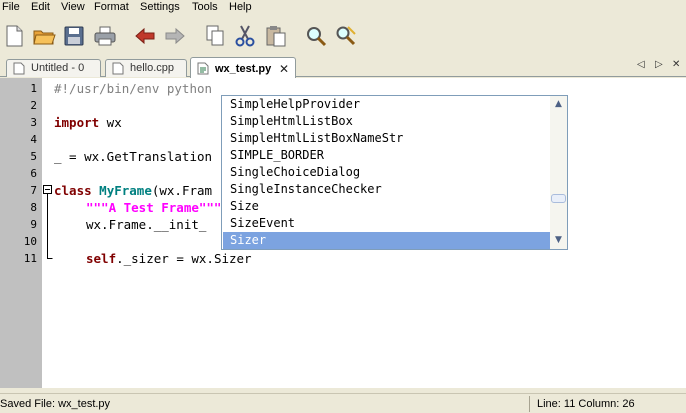 This screenshot has height=413, width=686. I want to click on autocomplete-item: SimpleHtmlListBoxNameStr, so click(386, 138).